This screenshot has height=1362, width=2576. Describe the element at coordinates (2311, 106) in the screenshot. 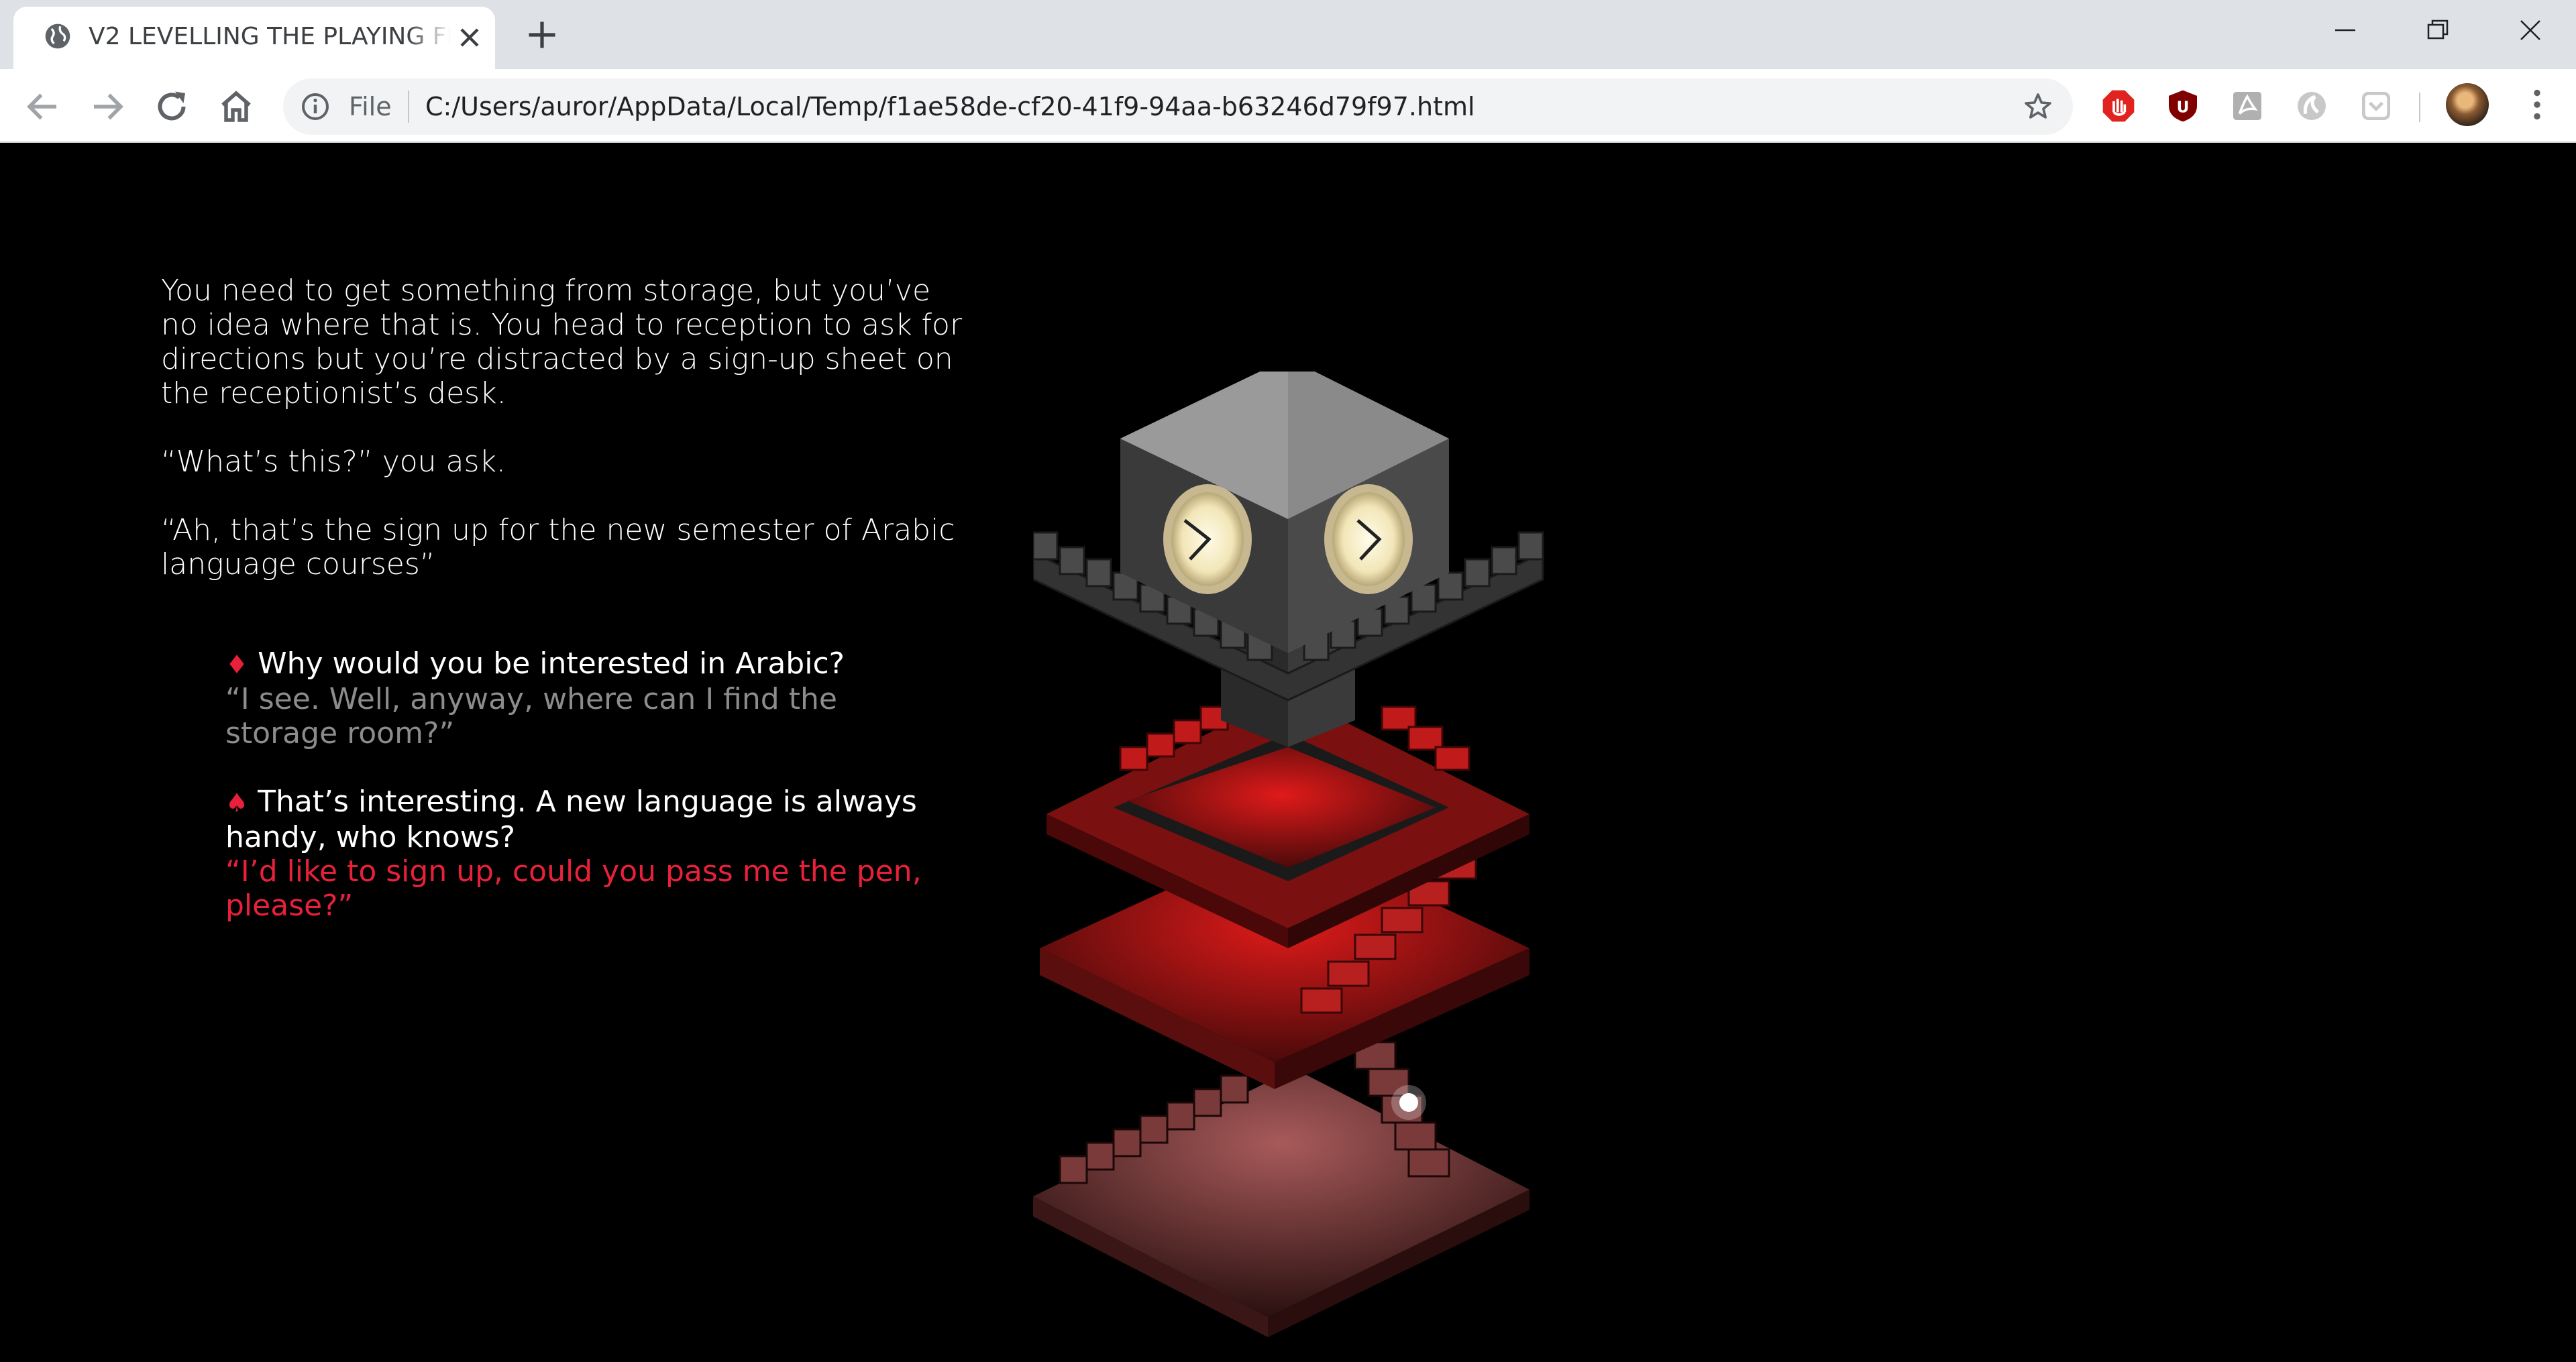

I see `swirl-extension-icon` at that location.